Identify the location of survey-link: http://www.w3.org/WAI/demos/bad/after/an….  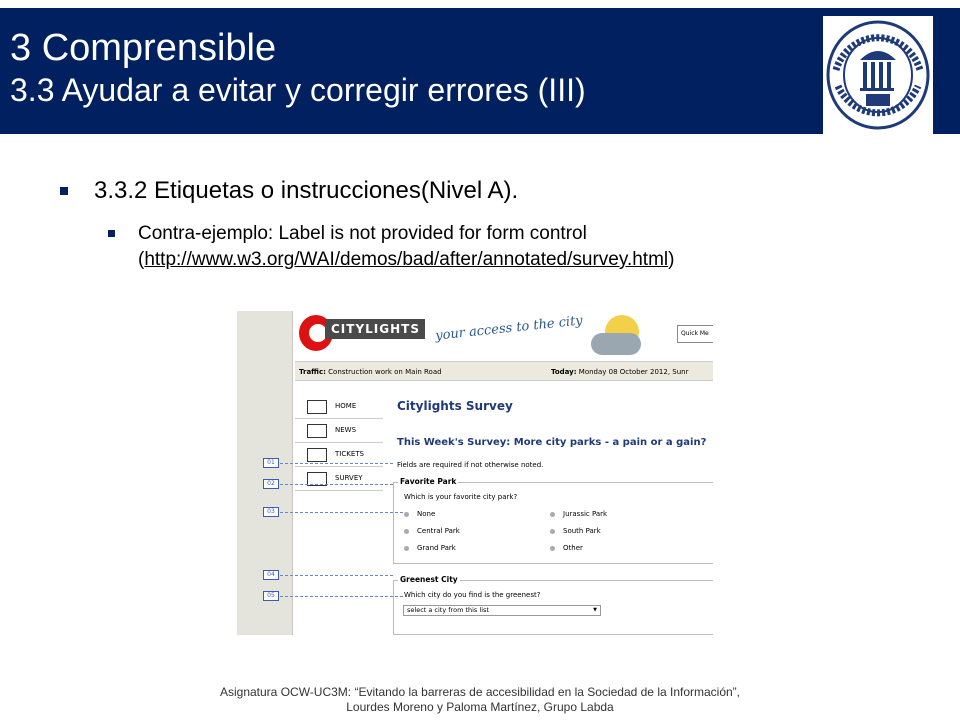
(406, 259).